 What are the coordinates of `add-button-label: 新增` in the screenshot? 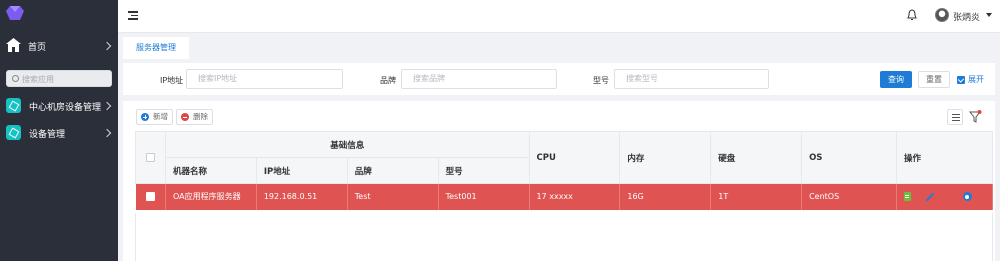 It's located at (160, 116).